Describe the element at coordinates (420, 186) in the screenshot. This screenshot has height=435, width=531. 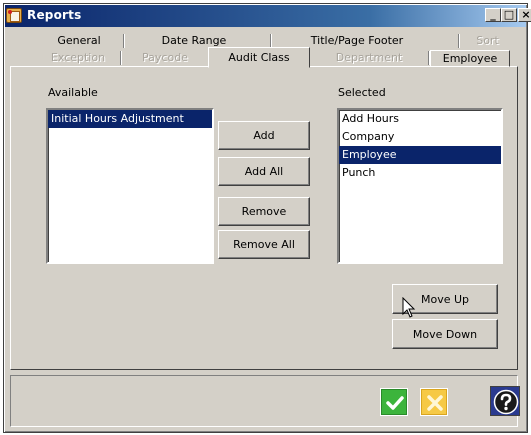
I see `selected-listbox: Add Hours Company Employee Punch` at that location.